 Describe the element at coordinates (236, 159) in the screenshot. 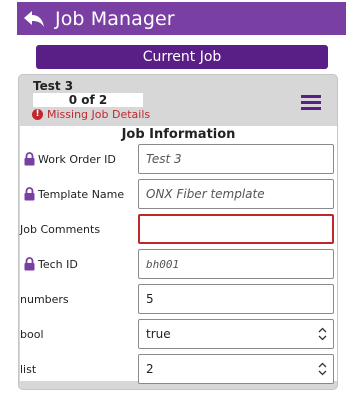

I see `work-order-id-field: Test 3` at that location.